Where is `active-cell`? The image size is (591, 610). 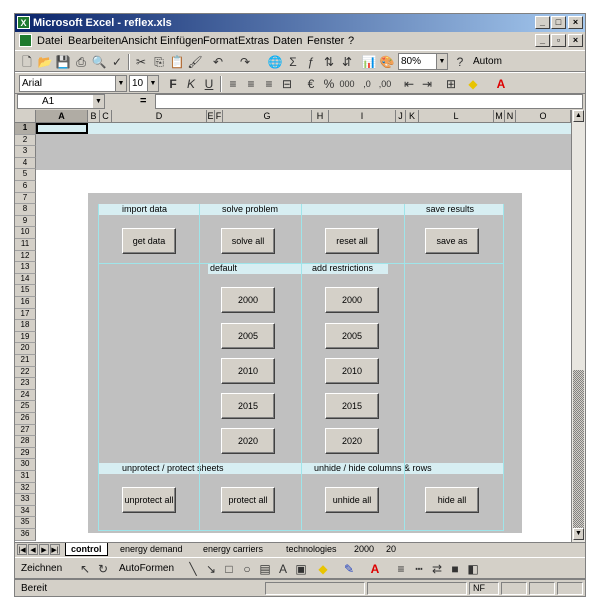
active-cell is located at coordinates (62, 128).